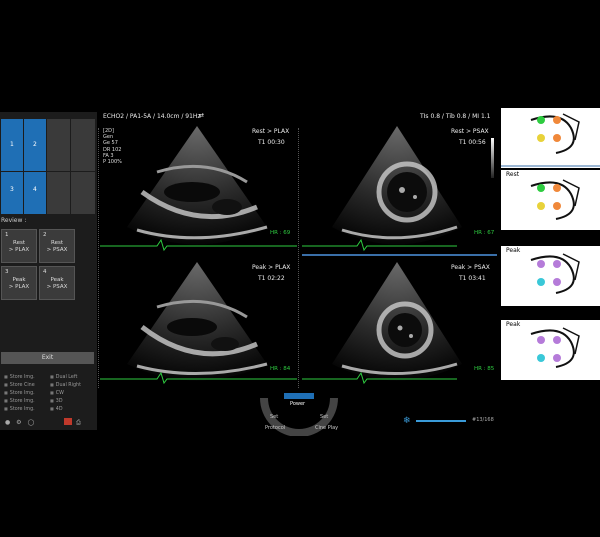  Describe the element at coordinates (64, 377) in the screenshot. I see `dual-left-item: Dual Left` at that location.